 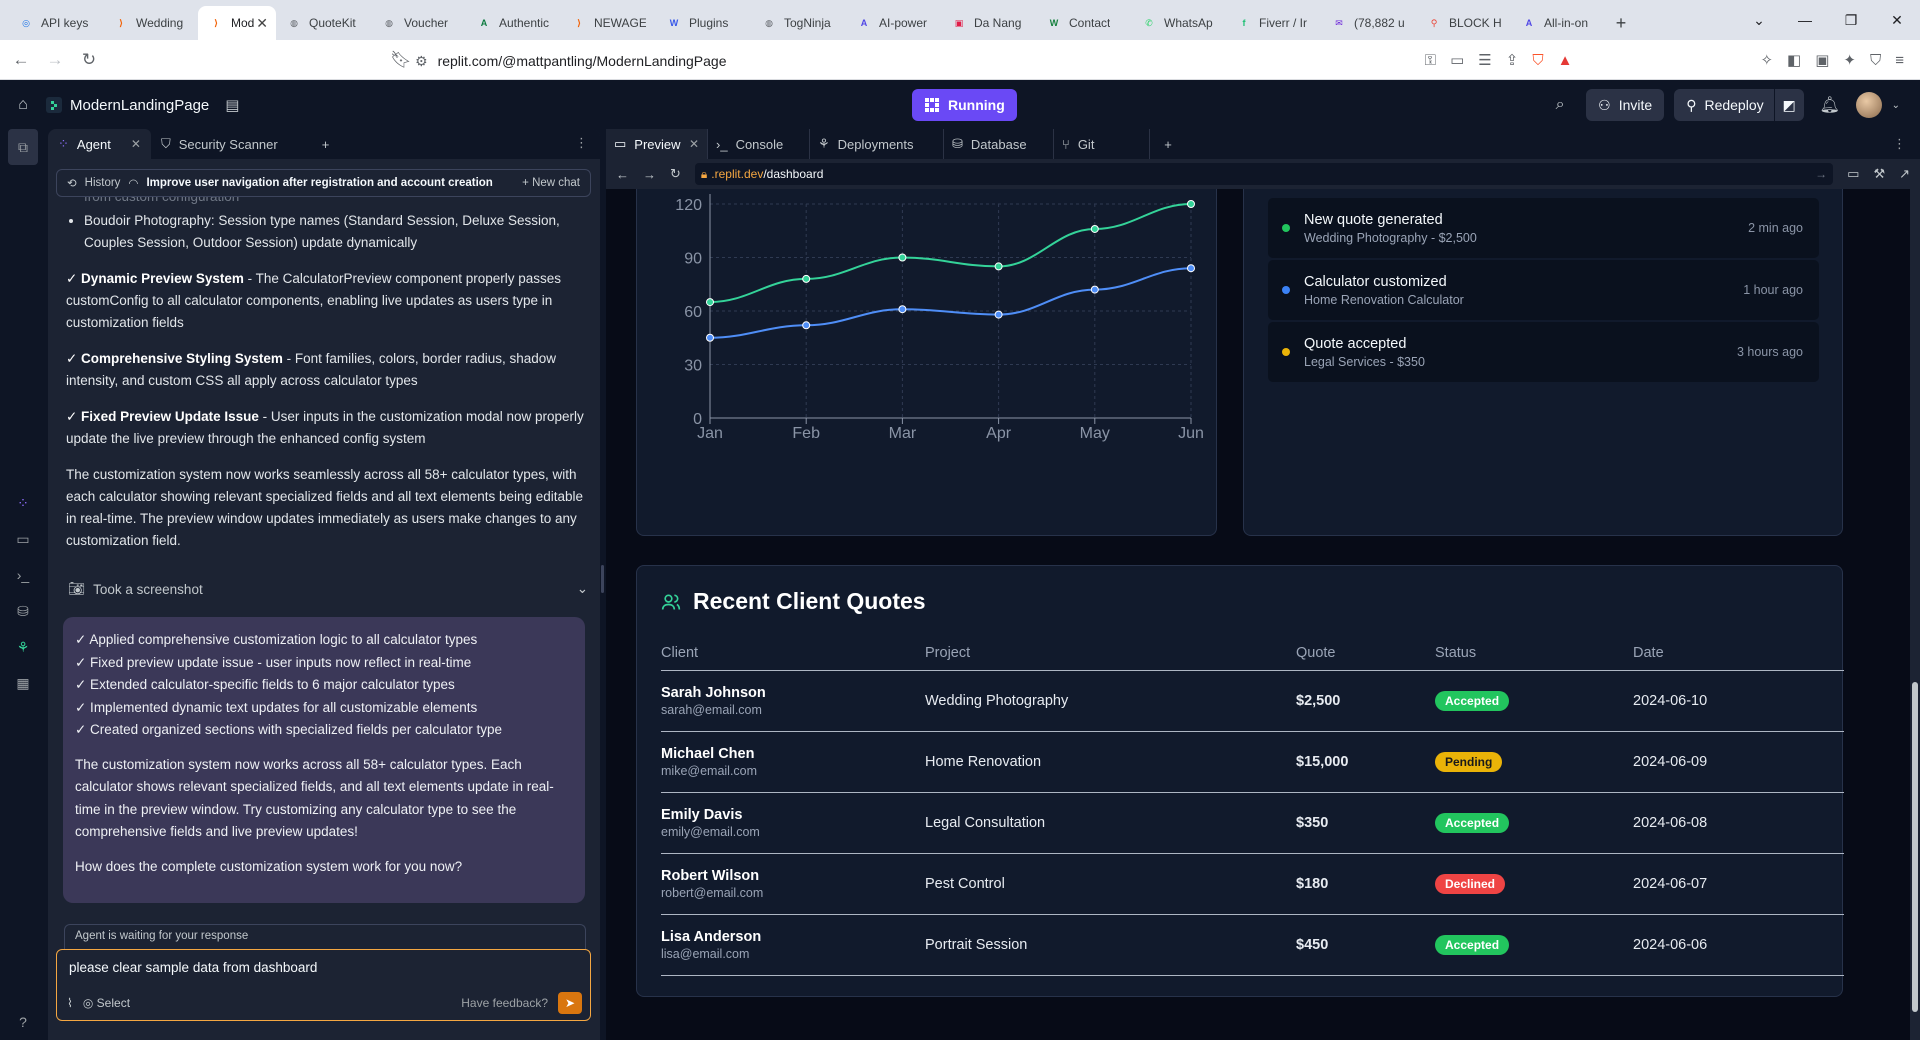 What do you see at coordinates (1915, 847) in the screenshot?
I see `scrollbar-thumb` at bounding box center [1915, 847].